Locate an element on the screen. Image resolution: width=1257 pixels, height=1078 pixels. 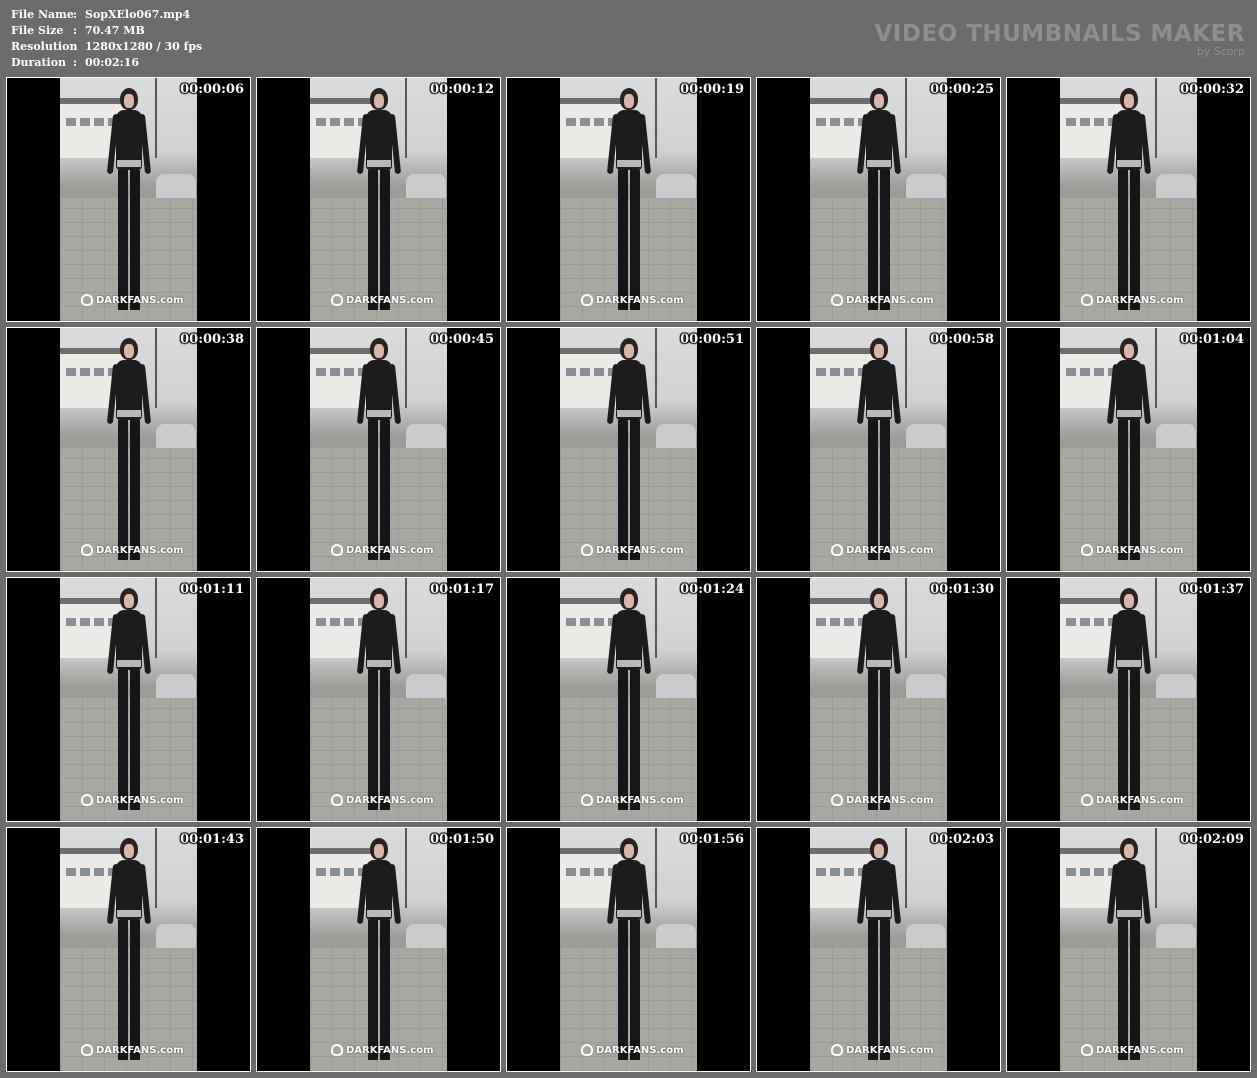
video-frame: 00:01:56 DARKFANS.com is located at coordinates (628, 949).